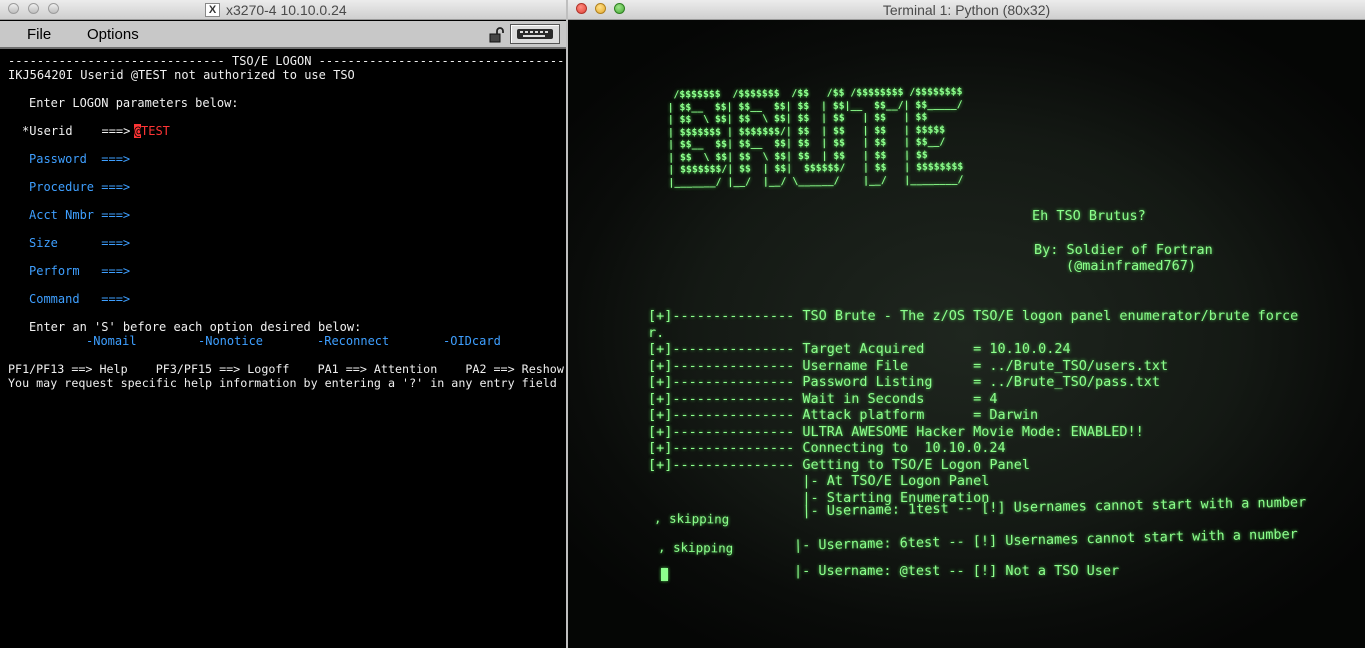 Image resolution: width=1365 pixels, height=648 pixels. I want to click on terminal-titlebar: Terminal 1: Python (80x32), so click(966, 10).